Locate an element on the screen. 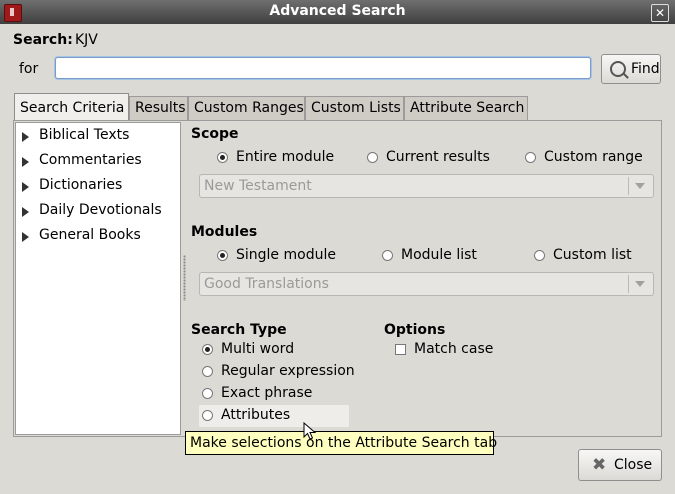  search-type-multi-word-radio is located at coordinates (207, 349).